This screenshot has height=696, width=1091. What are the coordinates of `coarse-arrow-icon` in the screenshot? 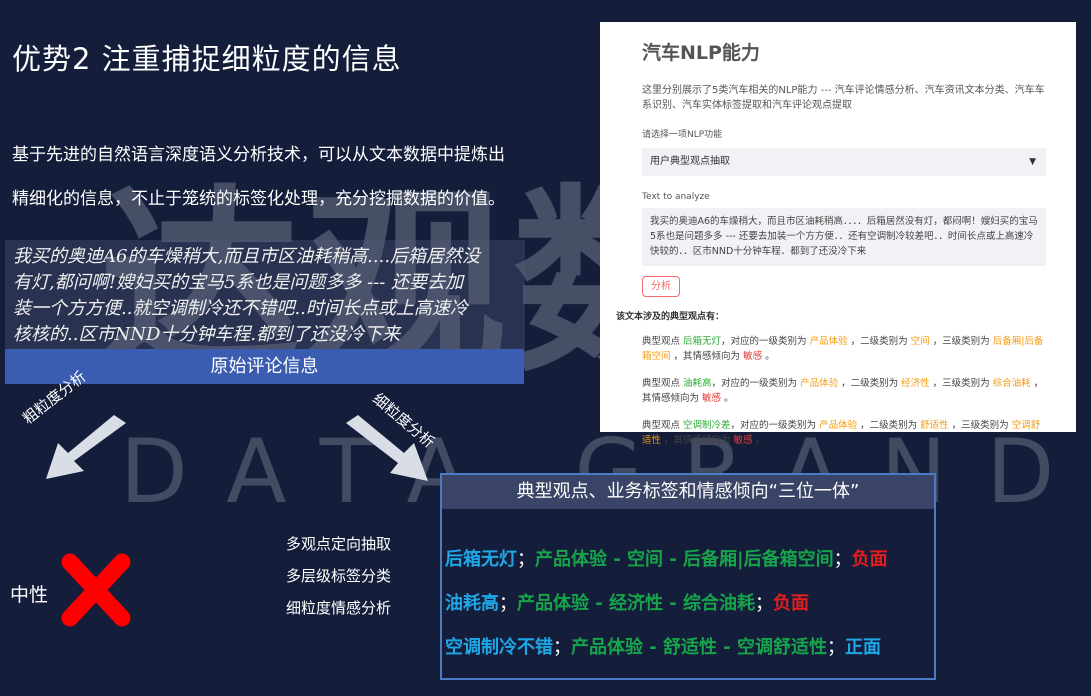 It's located at (86, 447).